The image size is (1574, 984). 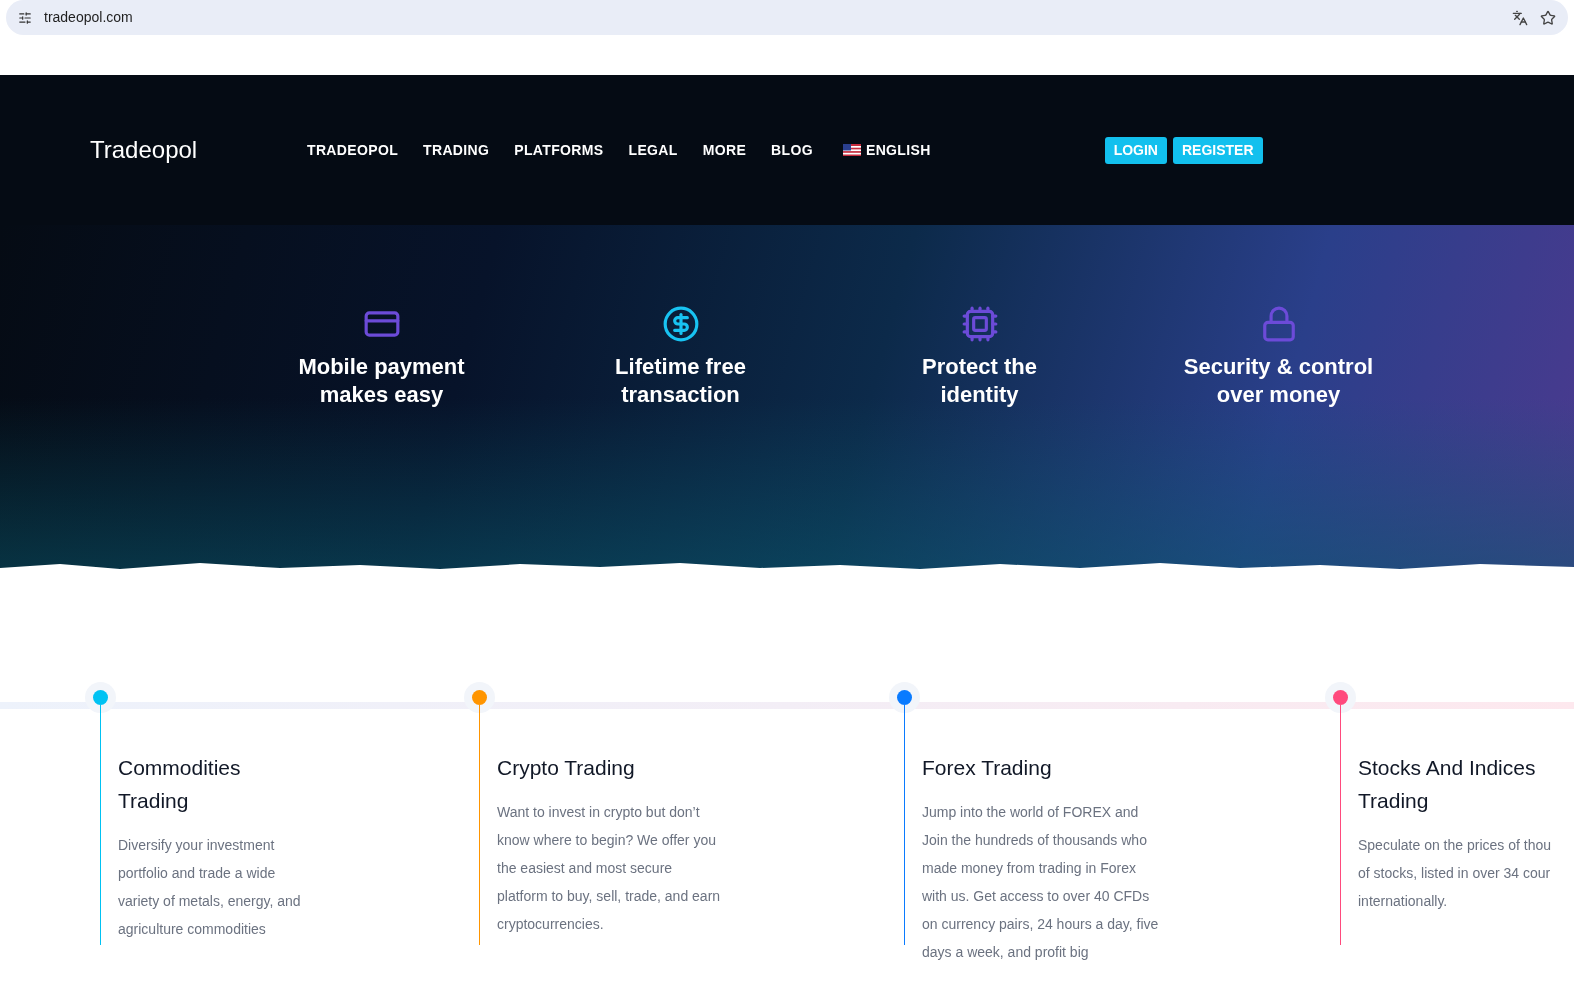 I want to click on nav-link: MORE, so click(x=724, y=150).